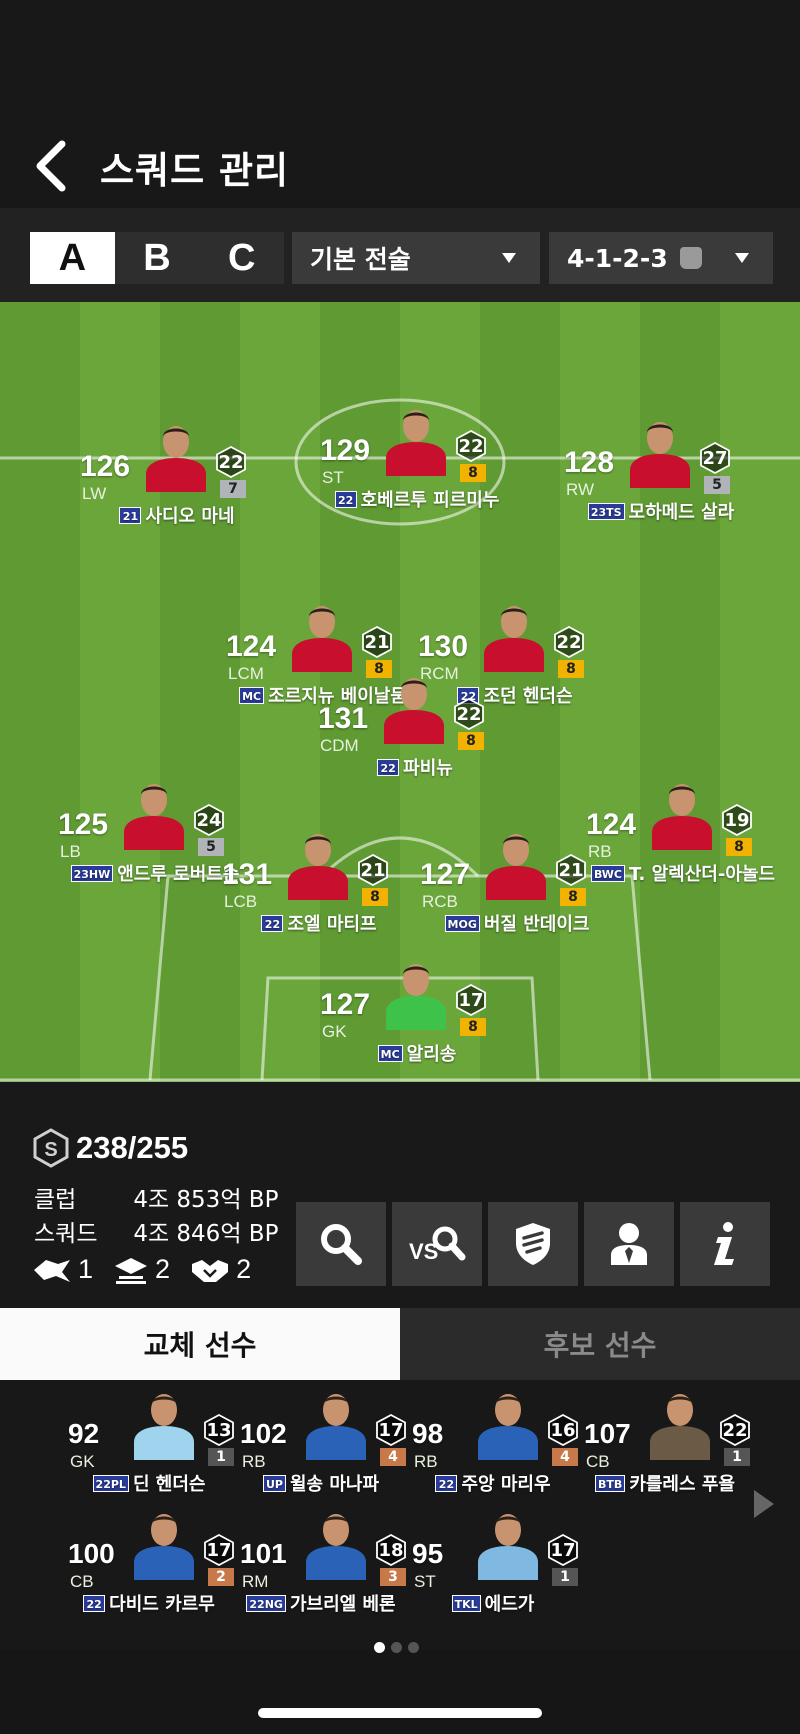 The width and height of the screenshot is (800, 1734). Describe the element at coordinates (169, 1484) in the screenshot. I see `player-name: 딘 헨더슨` at that location.